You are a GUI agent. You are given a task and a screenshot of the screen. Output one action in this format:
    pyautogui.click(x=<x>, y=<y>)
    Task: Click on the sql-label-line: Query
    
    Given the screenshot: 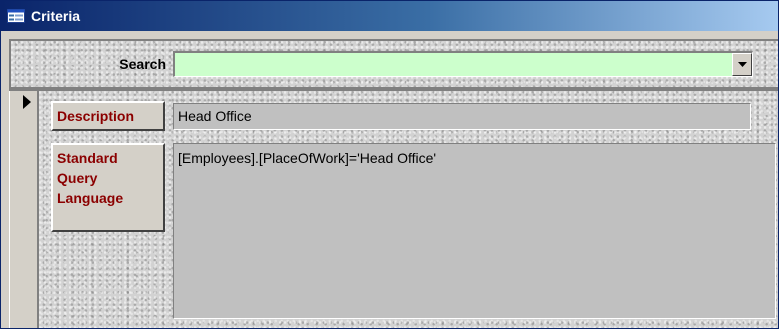 What is the action you would take?
    pyautogui.click(x=77, y=178)
    